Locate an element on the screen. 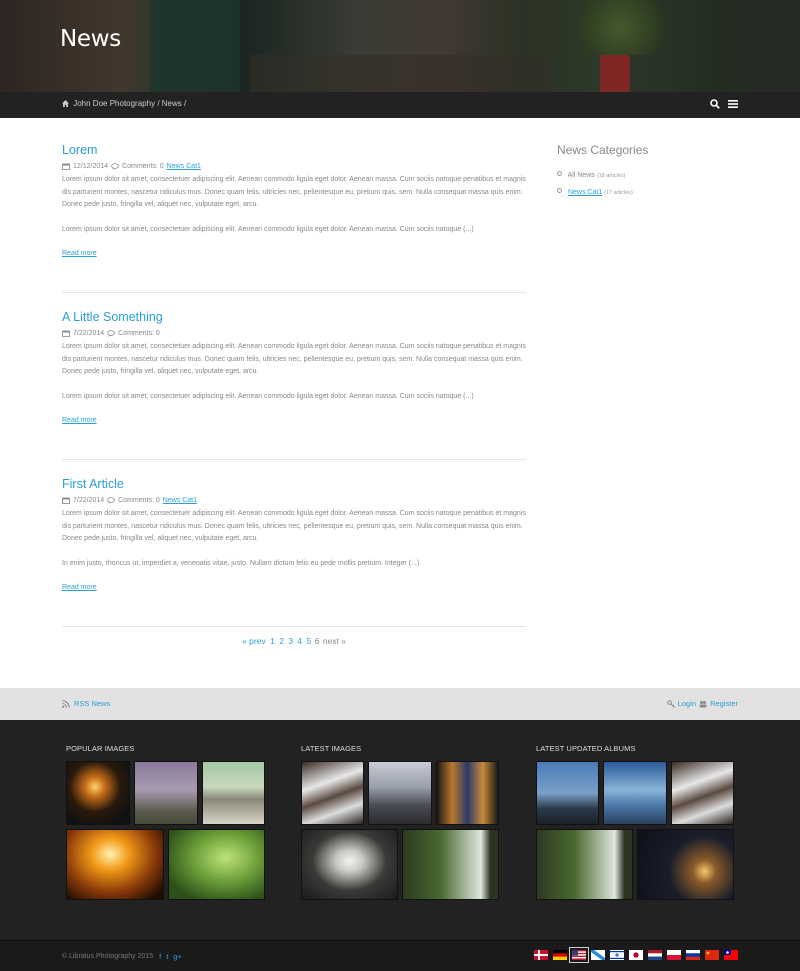 This screenshot has width=800, height=971. breadcrumb: John Doe Photography / News / is located at coordinates (124, 103).